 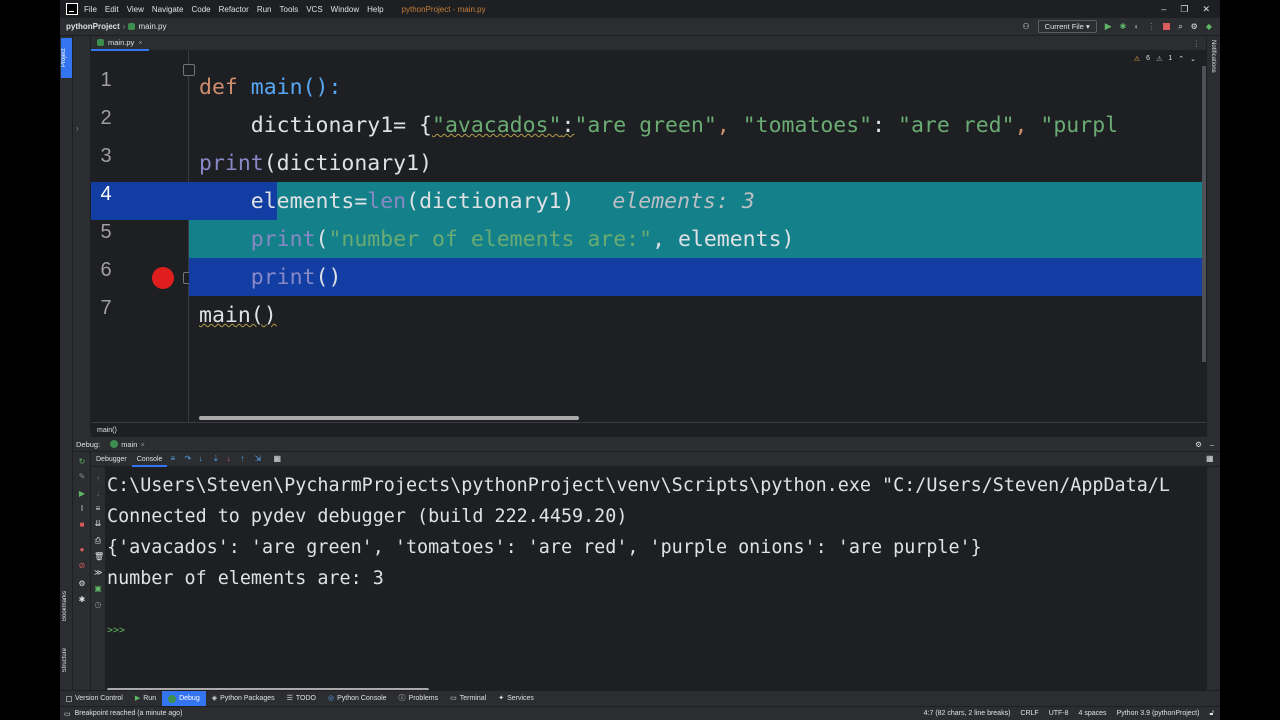 What do you see at coordinates (516, 699) in the screenshot?
I see `tool-services: ✦ Services` at bounding box center [516, 699].